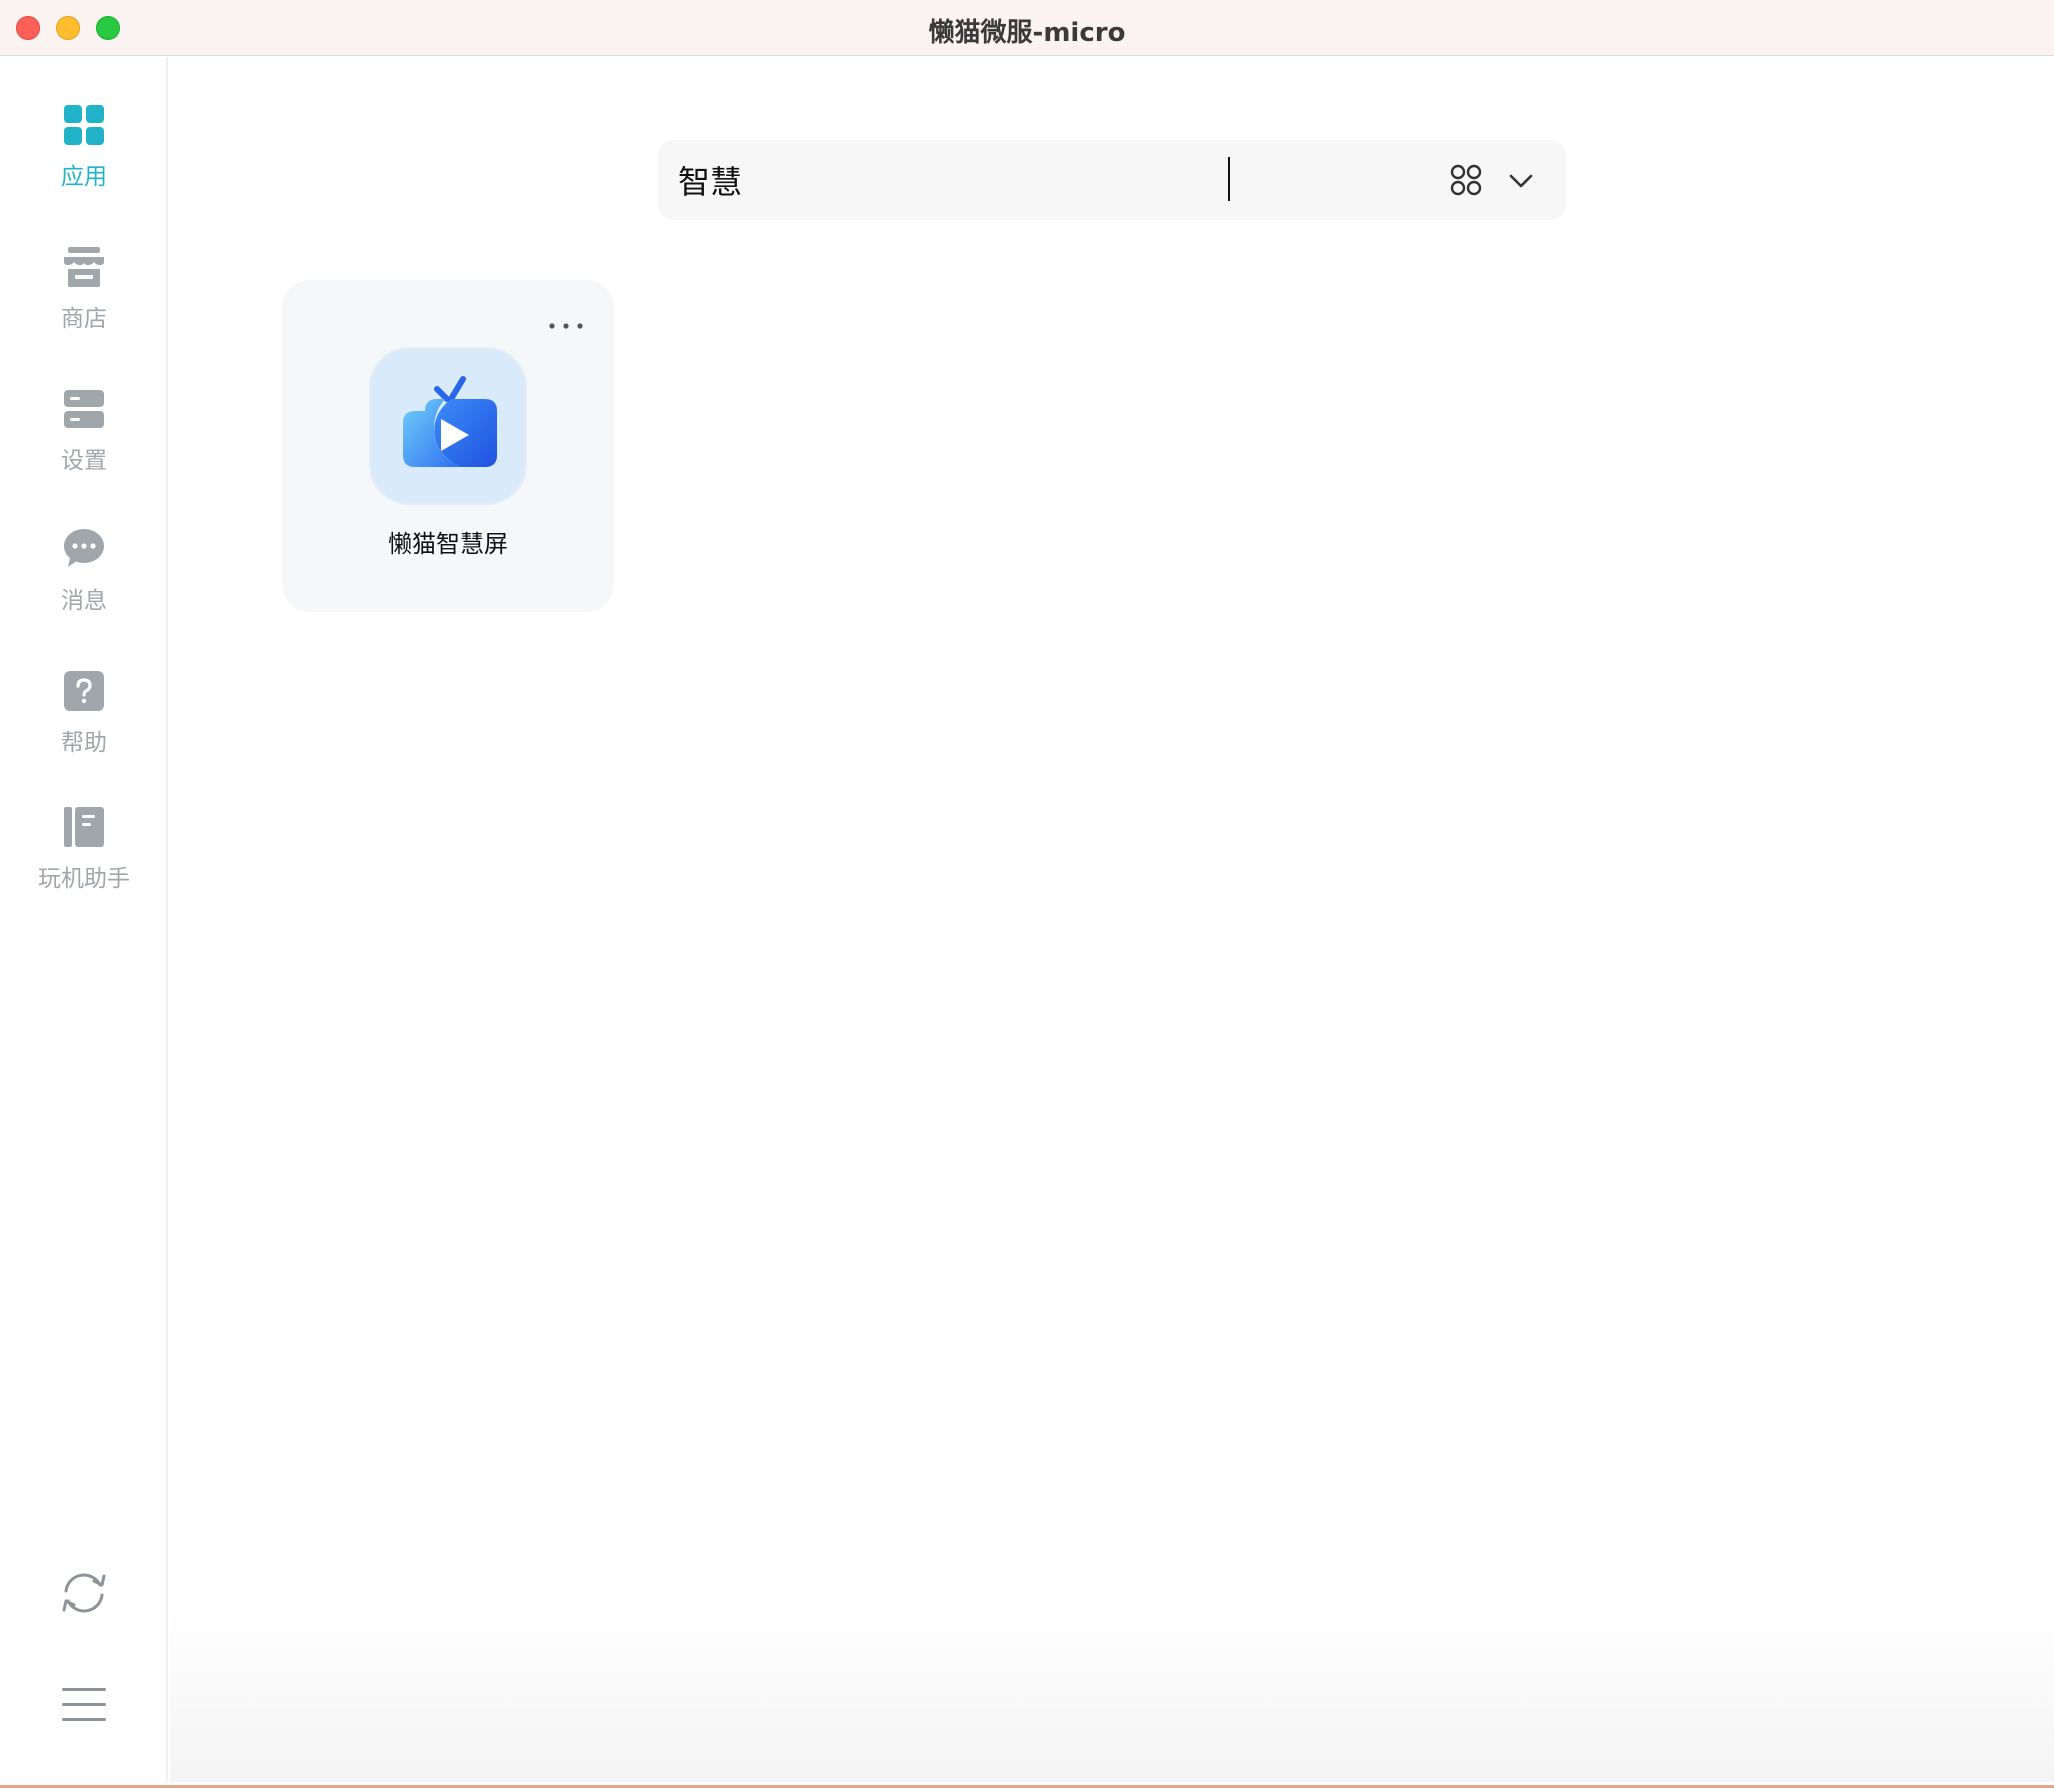  I want to click on sidebar-item-label: 应用, so click(84, 177).